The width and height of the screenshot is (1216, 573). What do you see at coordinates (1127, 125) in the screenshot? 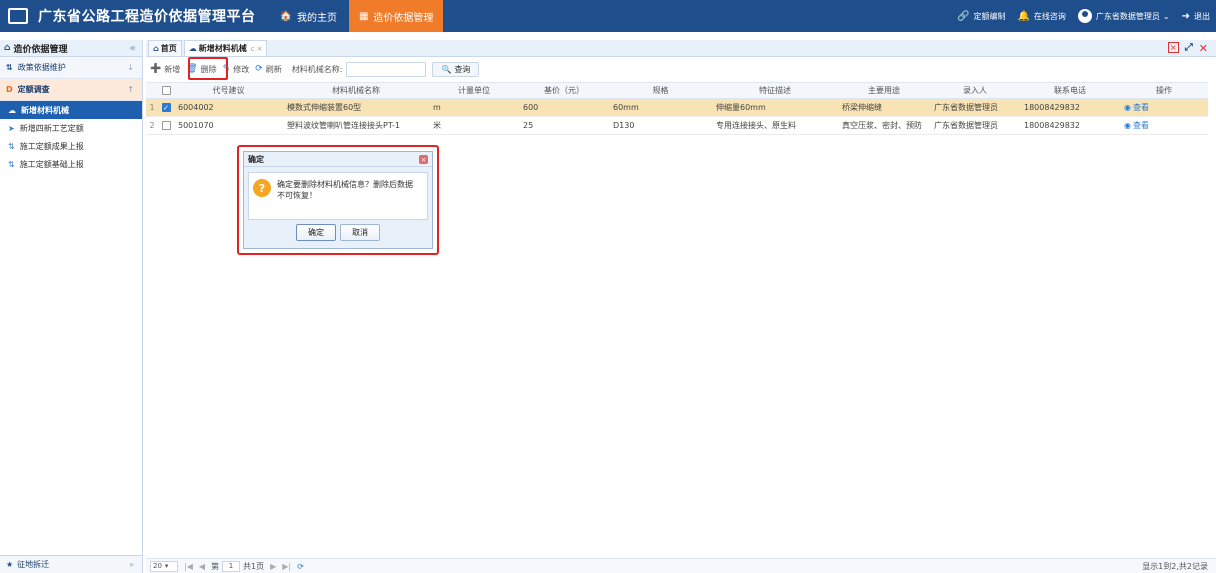
I see `eye-icon: ◉` at bounding box center [1127, 125].